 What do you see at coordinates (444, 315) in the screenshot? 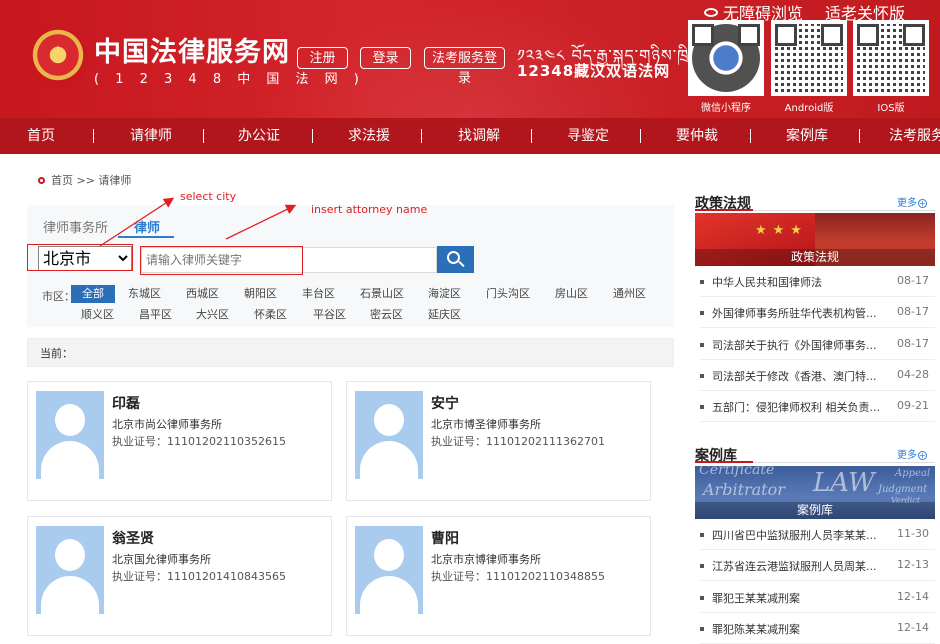
I see `district-item: 延庆区` at bounding box center [444, 315].